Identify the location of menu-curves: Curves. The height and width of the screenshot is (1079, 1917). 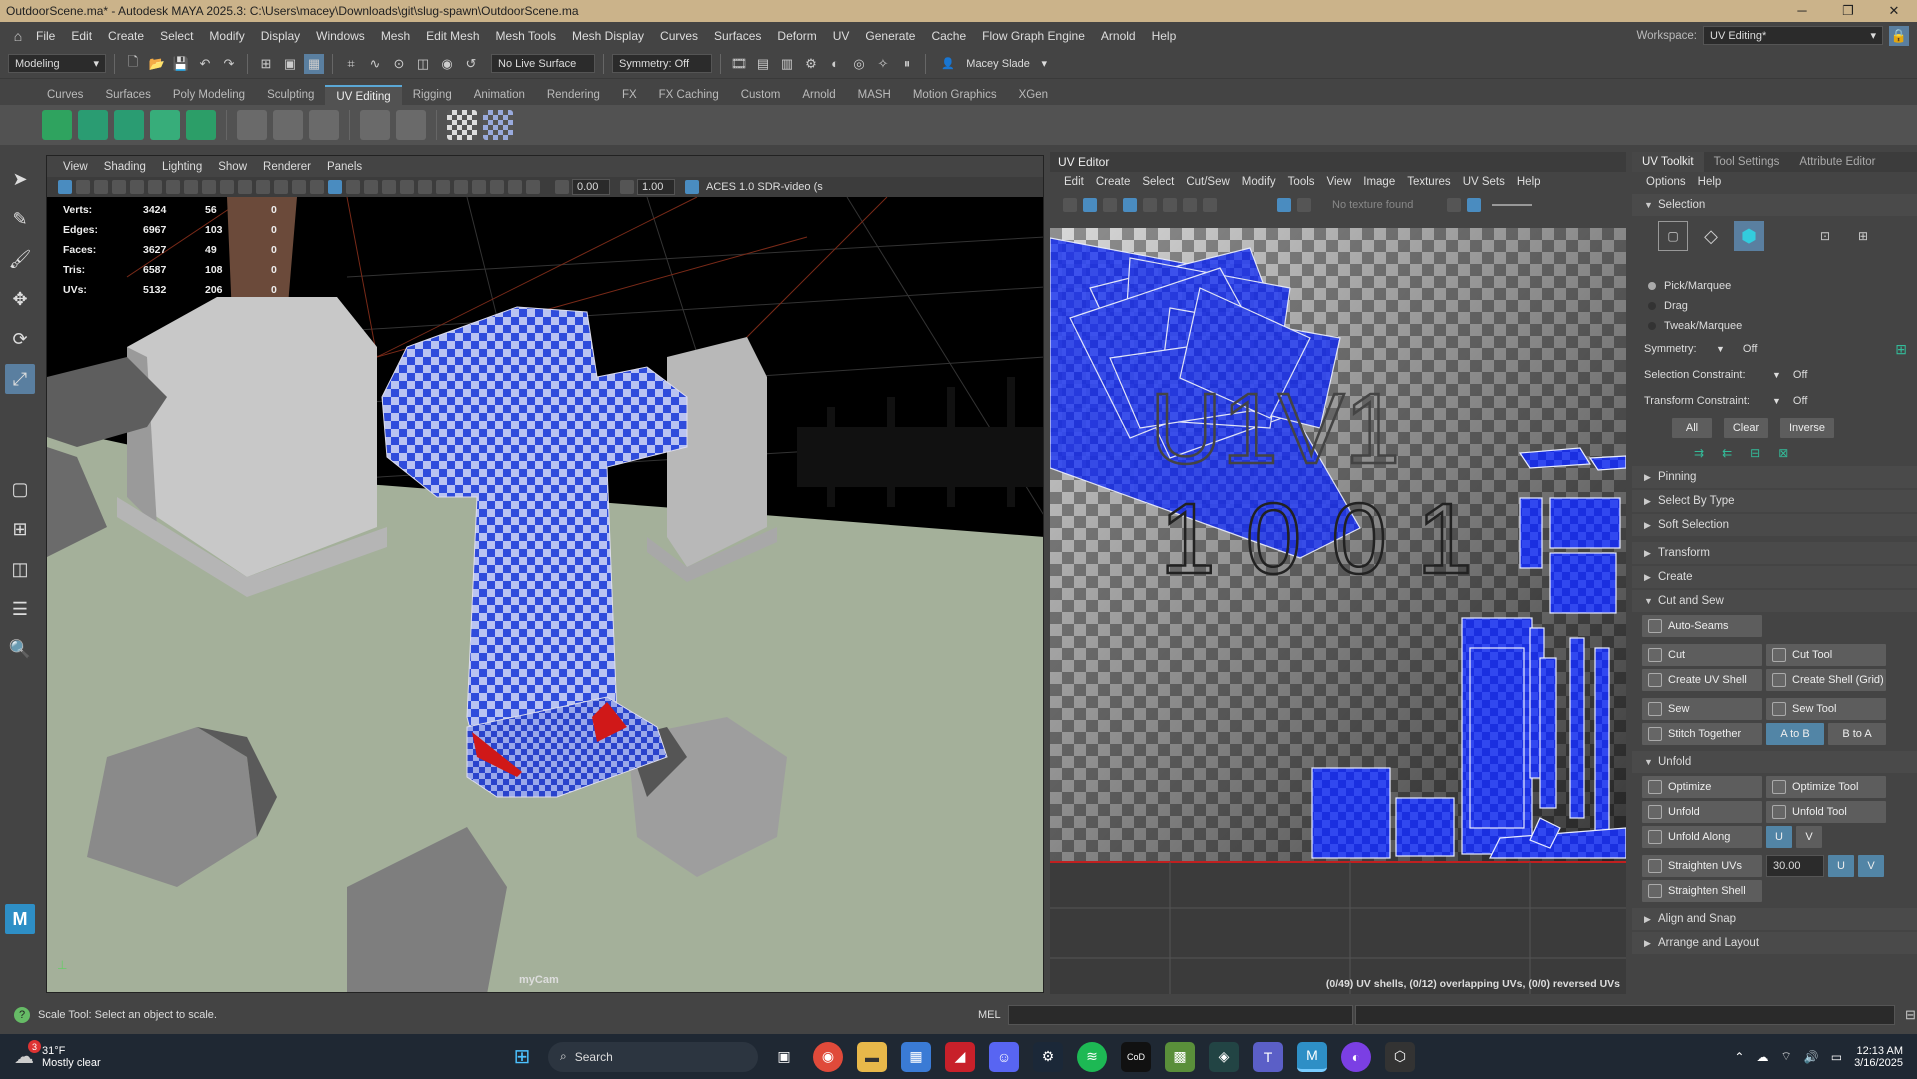
(679, 36).